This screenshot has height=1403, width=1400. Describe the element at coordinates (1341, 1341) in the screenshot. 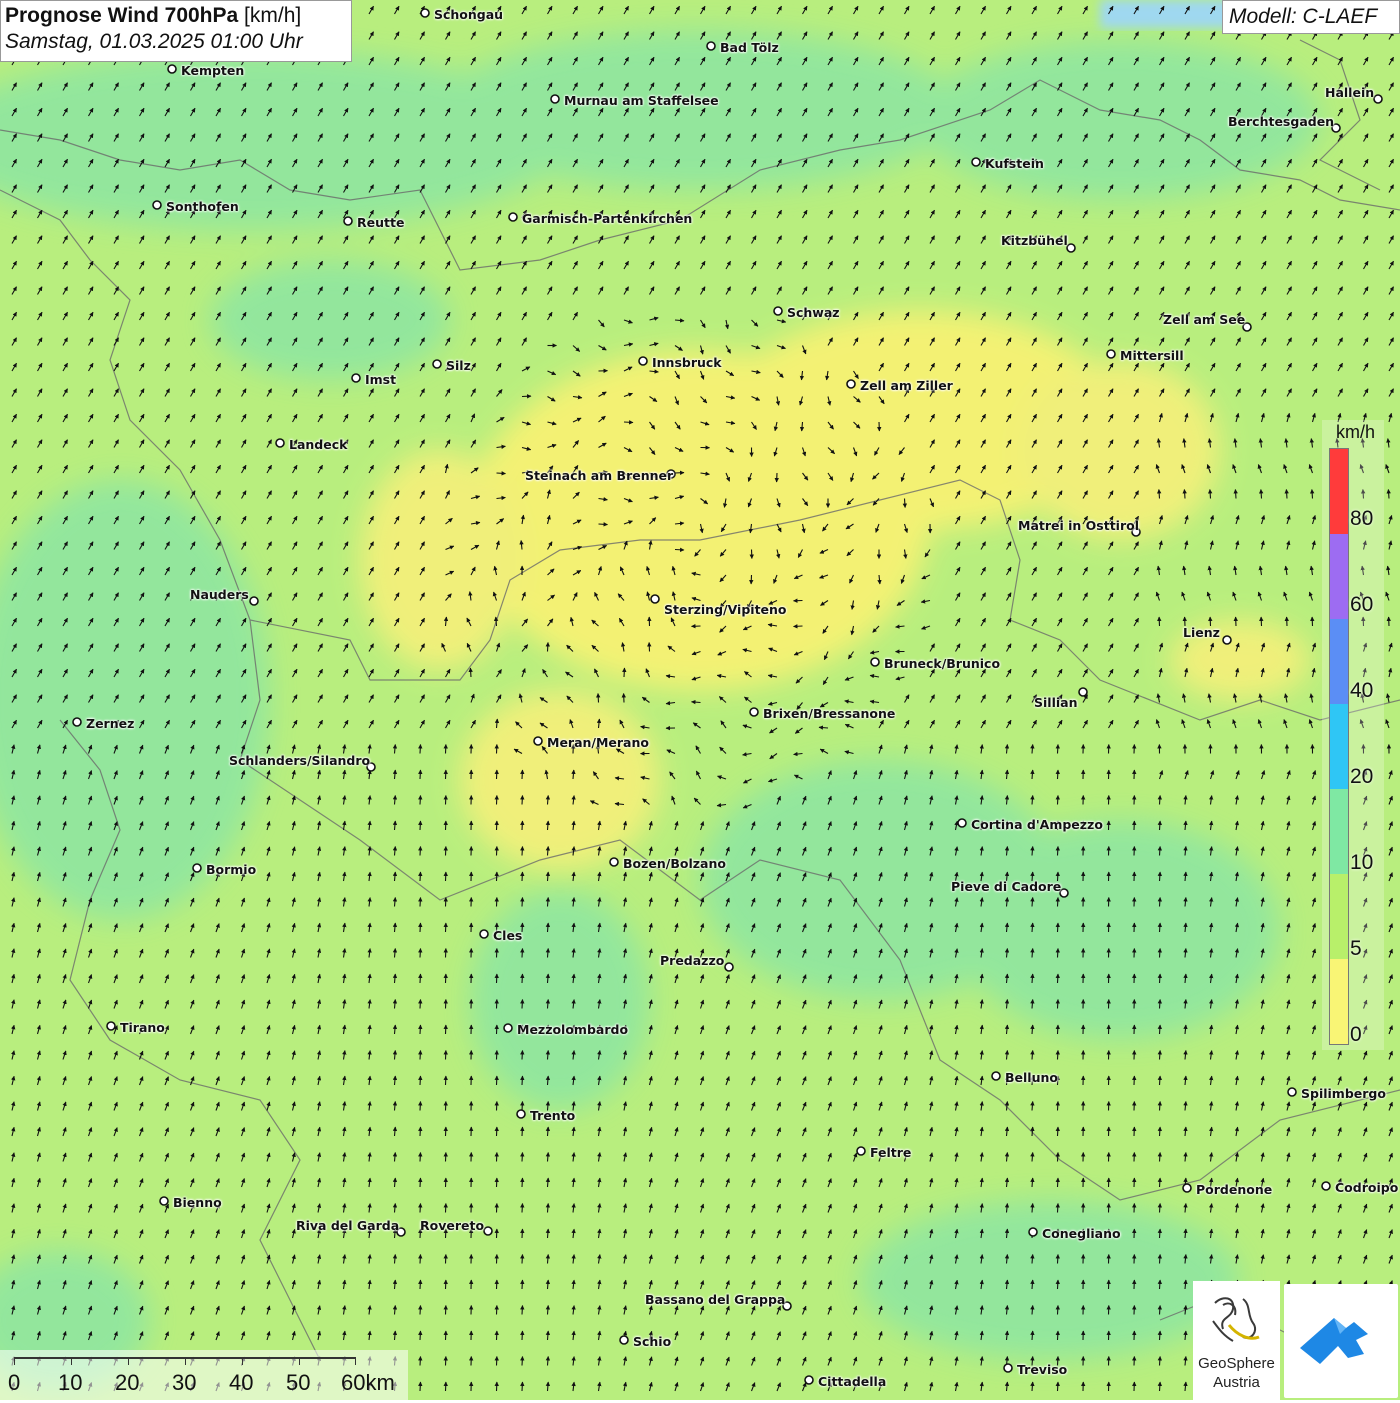

I see `app-logo` at that location.